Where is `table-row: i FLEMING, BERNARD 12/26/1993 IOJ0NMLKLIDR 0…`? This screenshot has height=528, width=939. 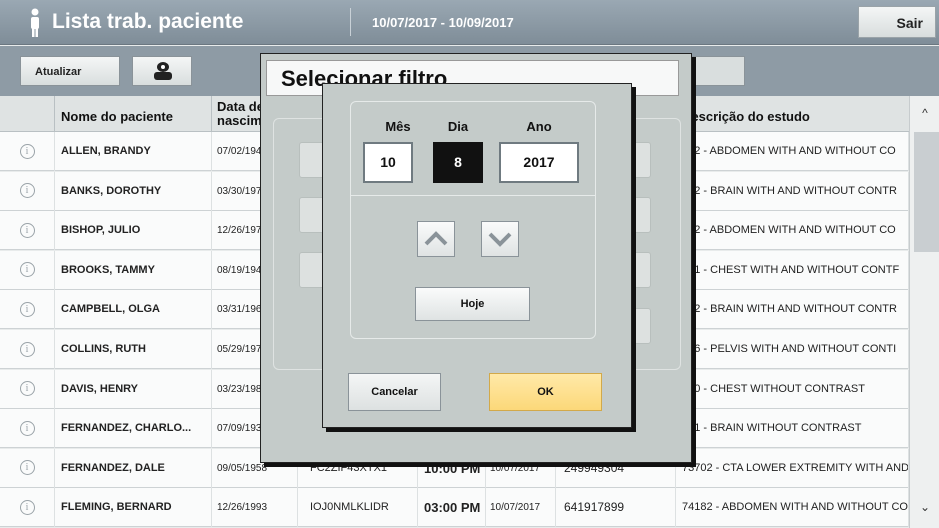
table-row: i FLEMING, BERNARD 12/26/1993 IOJ0NMLKLIDR 0… is located at coordinates (469, 508).